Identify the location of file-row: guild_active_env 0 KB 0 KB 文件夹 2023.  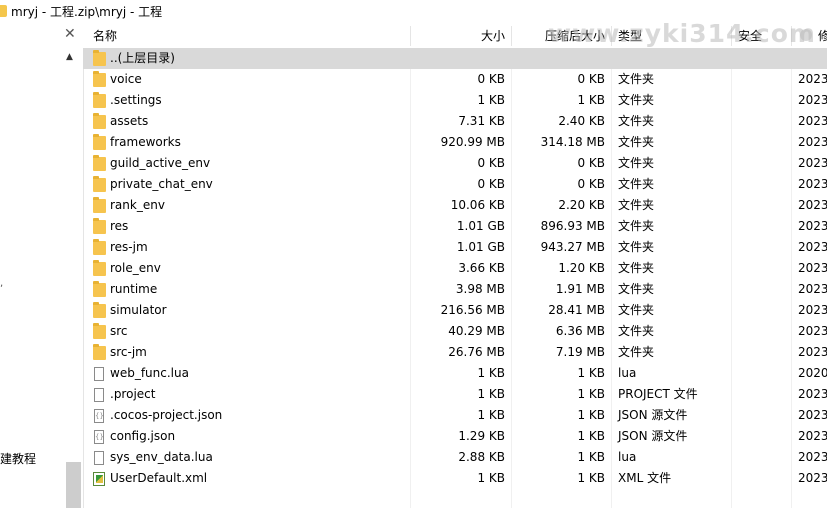
(455, 163).